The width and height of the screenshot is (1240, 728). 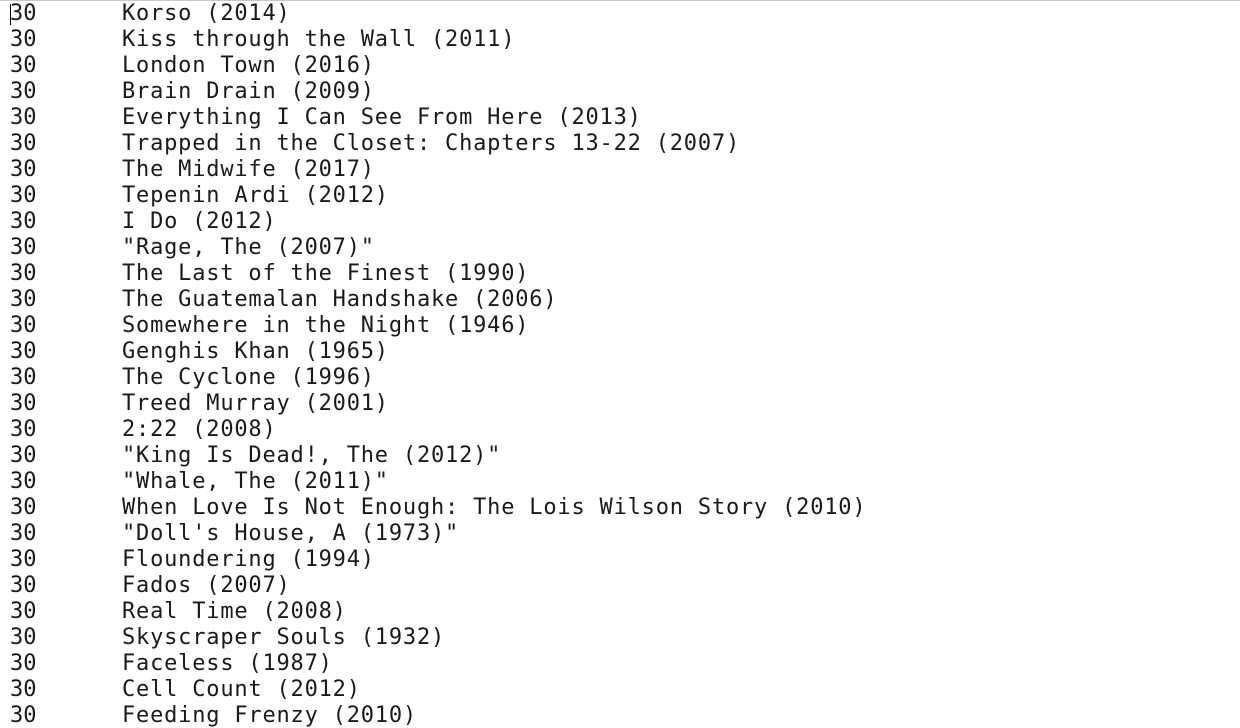 I want to click on movie-title: Skyscraper Souls (1932), so click(x=284, y=637).